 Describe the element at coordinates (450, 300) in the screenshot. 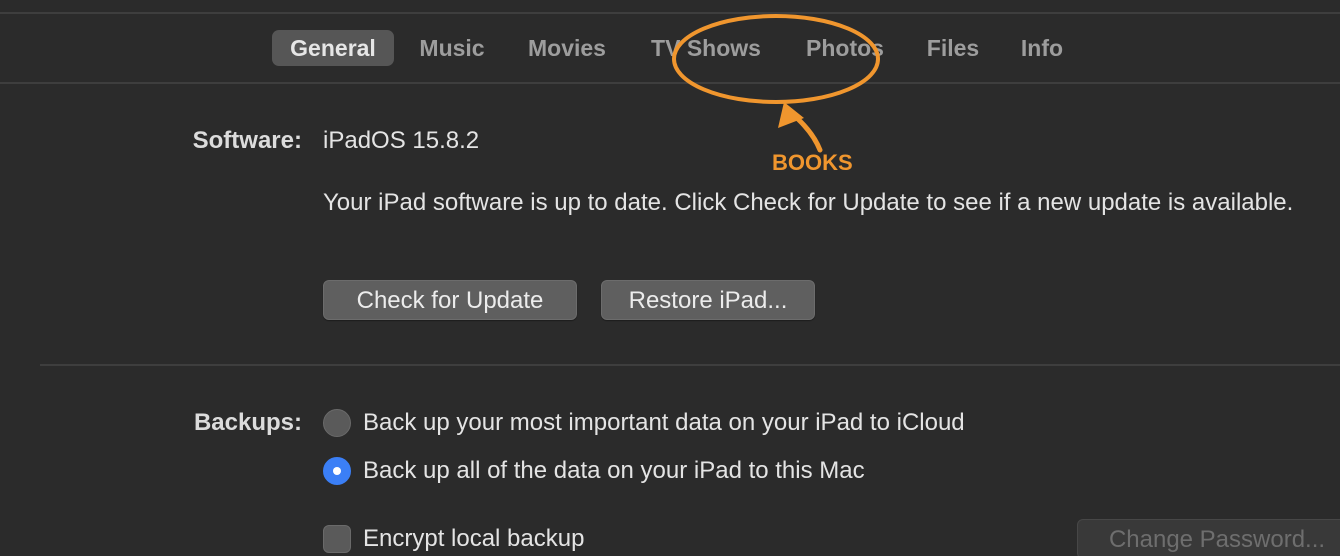

I see `check-for-update-button: Check for Update` at that location.